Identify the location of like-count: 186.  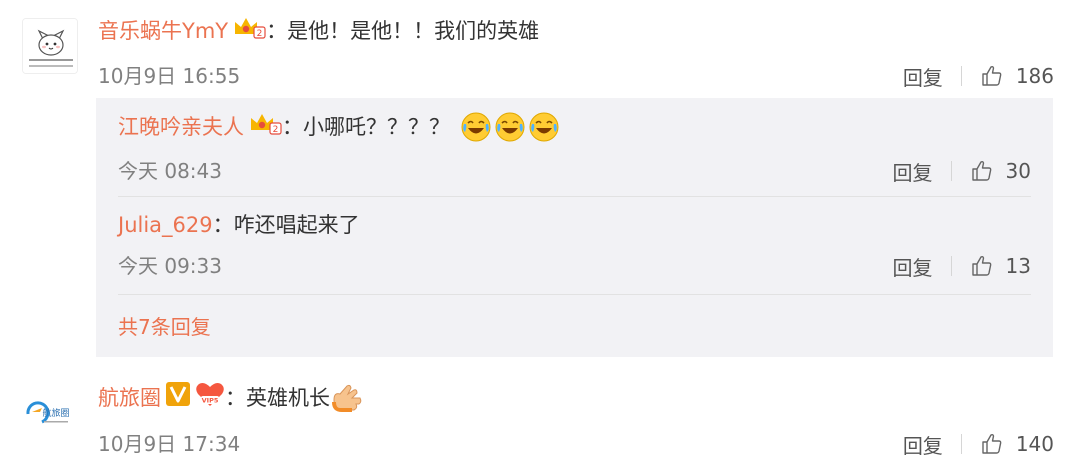
(1034, 76).